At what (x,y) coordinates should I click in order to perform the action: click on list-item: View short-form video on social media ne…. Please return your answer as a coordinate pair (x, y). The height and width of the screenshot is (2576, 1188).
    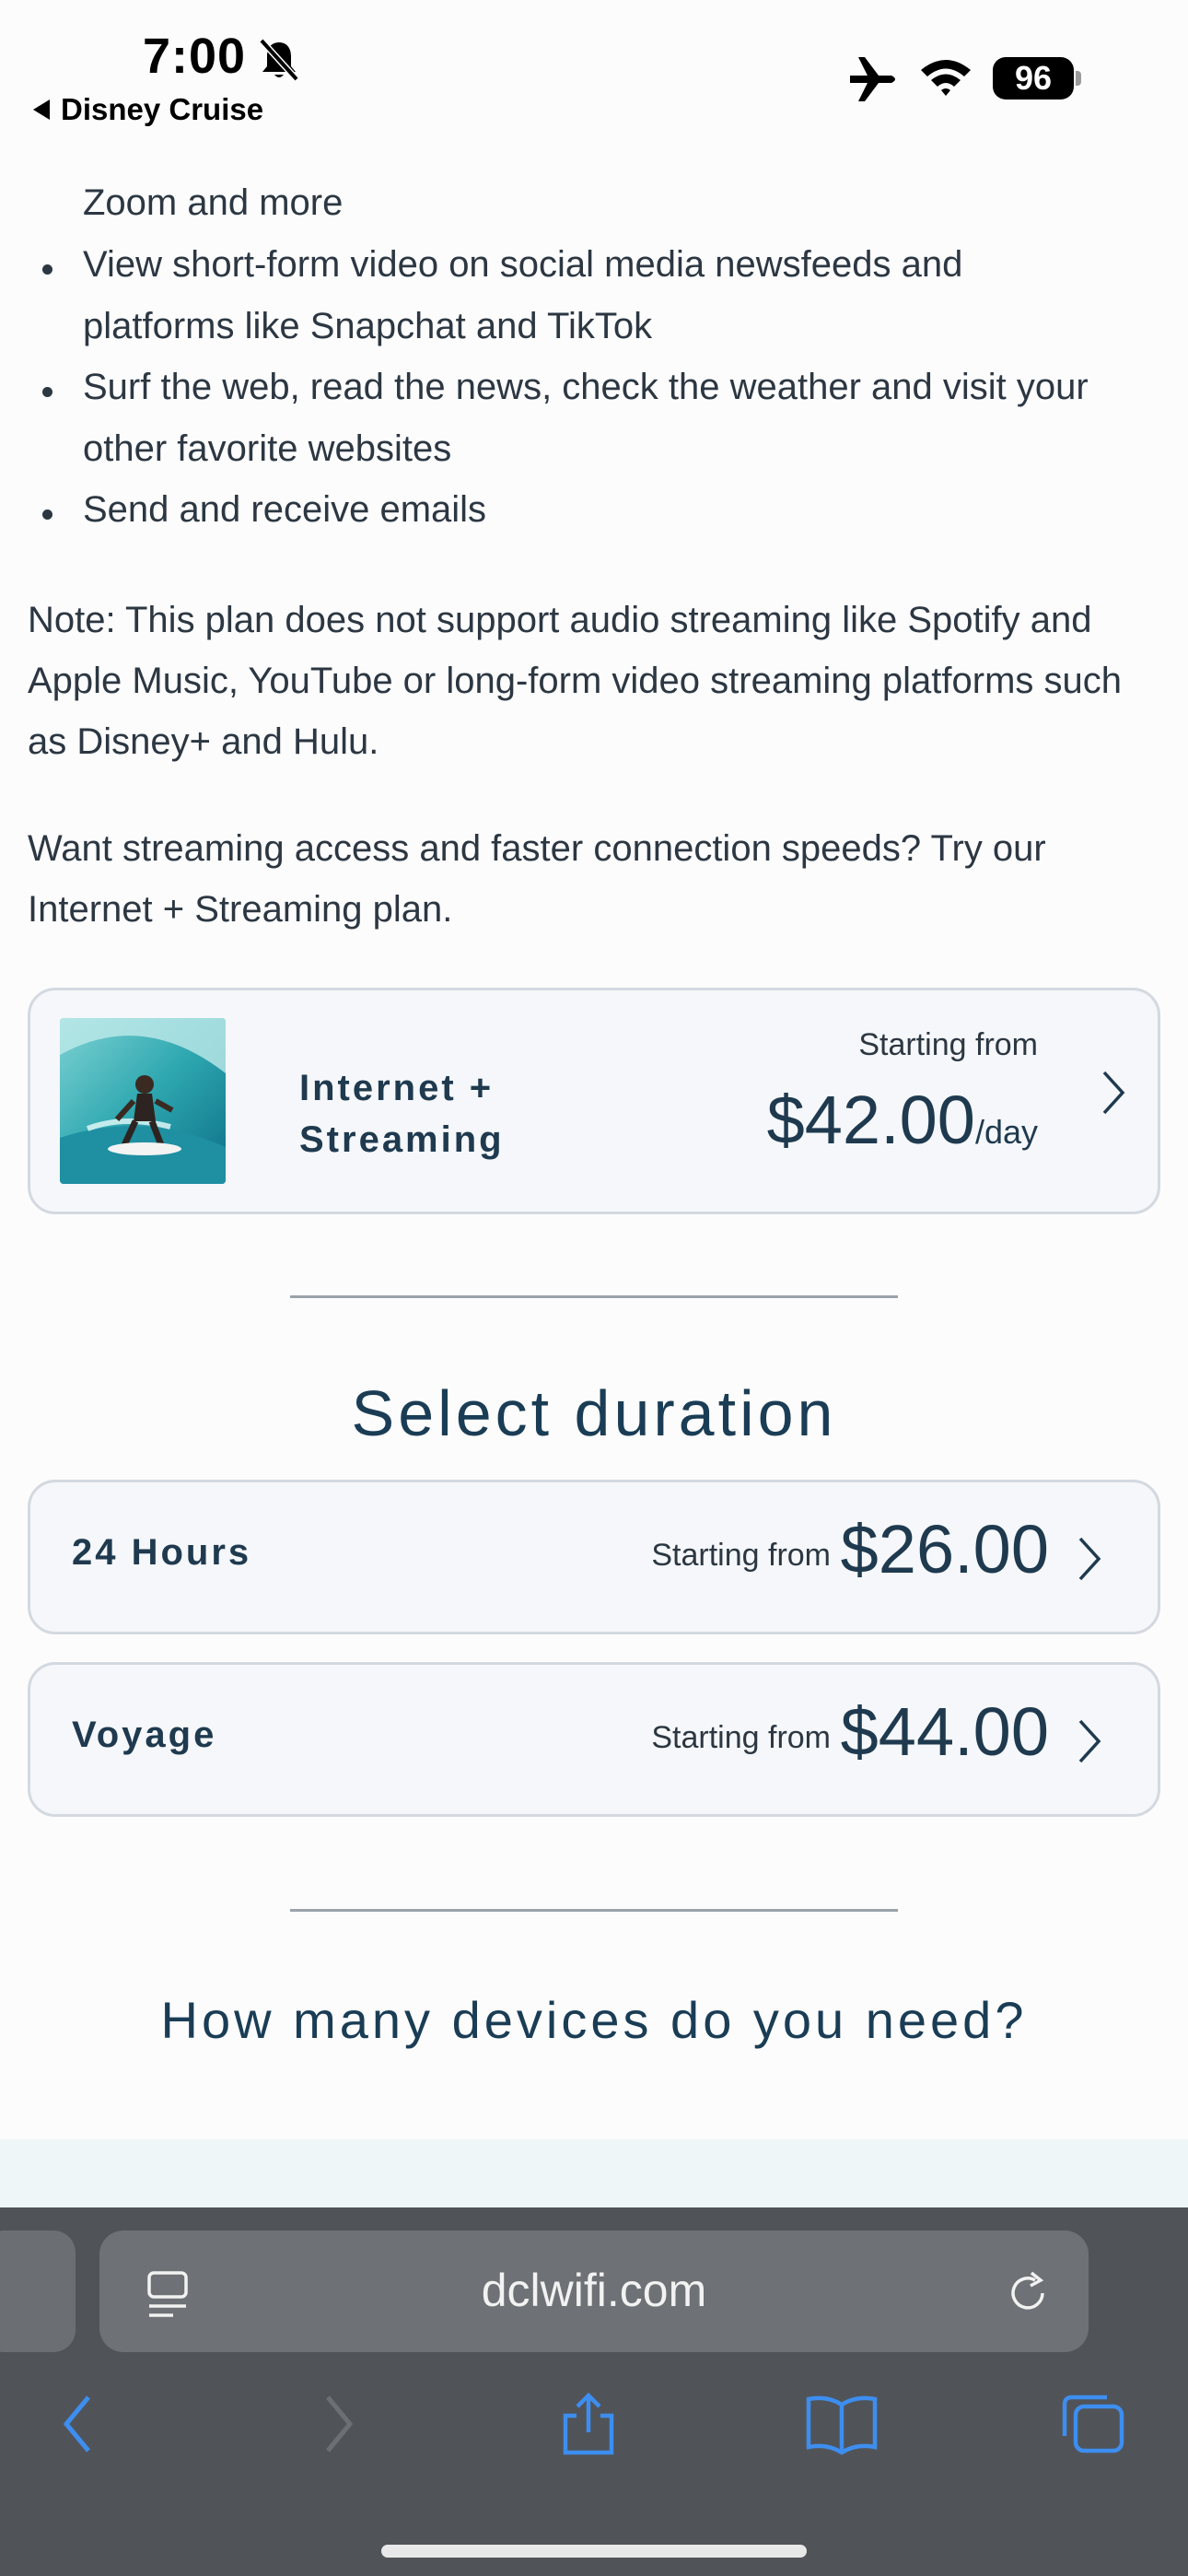
    Looking at the image, I should click on (523, 264).